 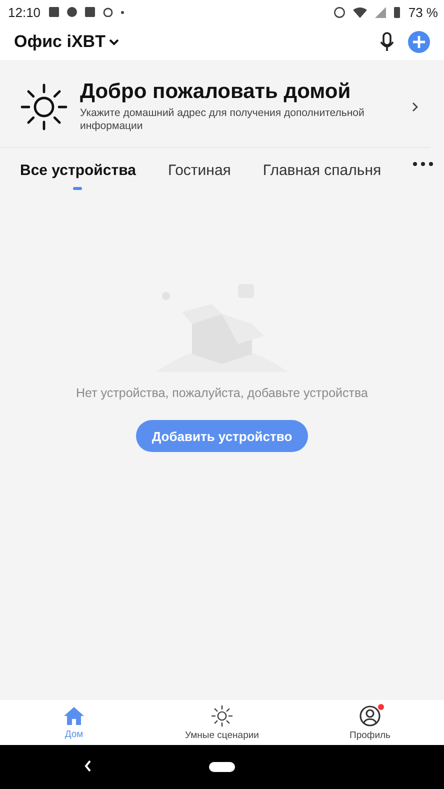 I want to click on dot-icon, so click(x=122, y=12).